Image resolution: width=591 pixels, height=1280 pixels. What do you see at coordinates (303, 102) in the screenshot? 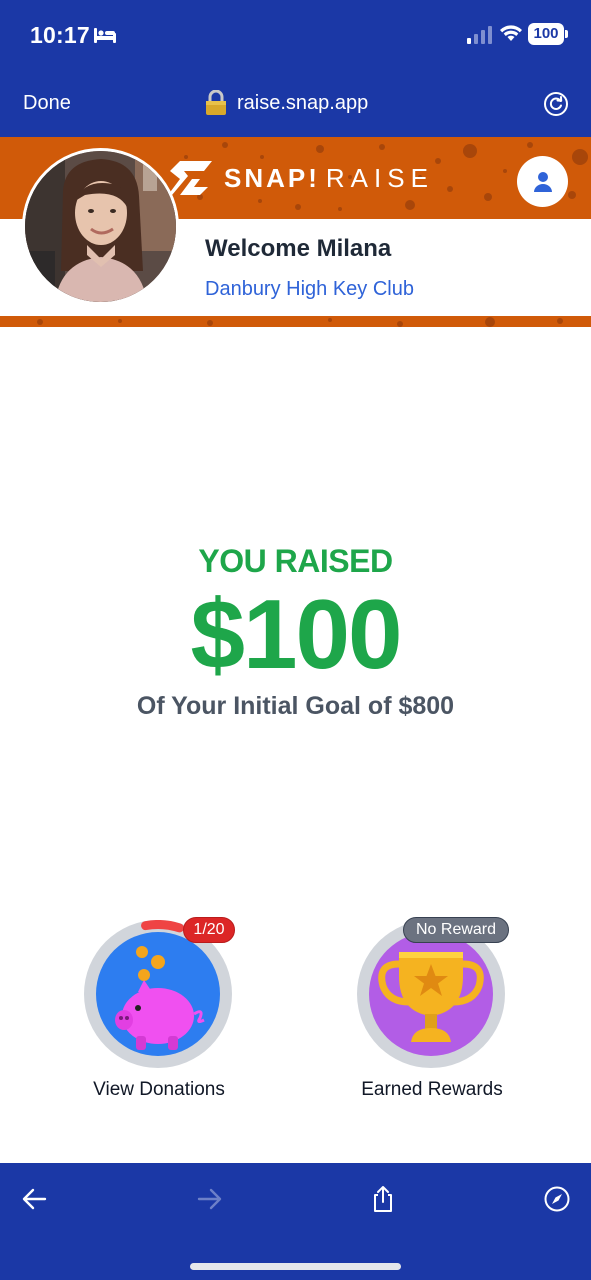
I see `url-text: raise.snap.app` at bounding box center [303, 102].